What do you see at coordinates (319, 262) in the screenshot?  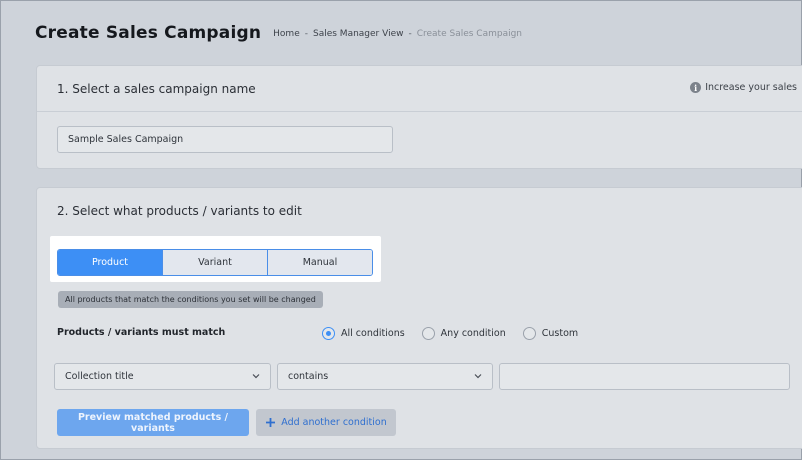 I see `tab-manual: Manual` at bounding box center [319, 262].